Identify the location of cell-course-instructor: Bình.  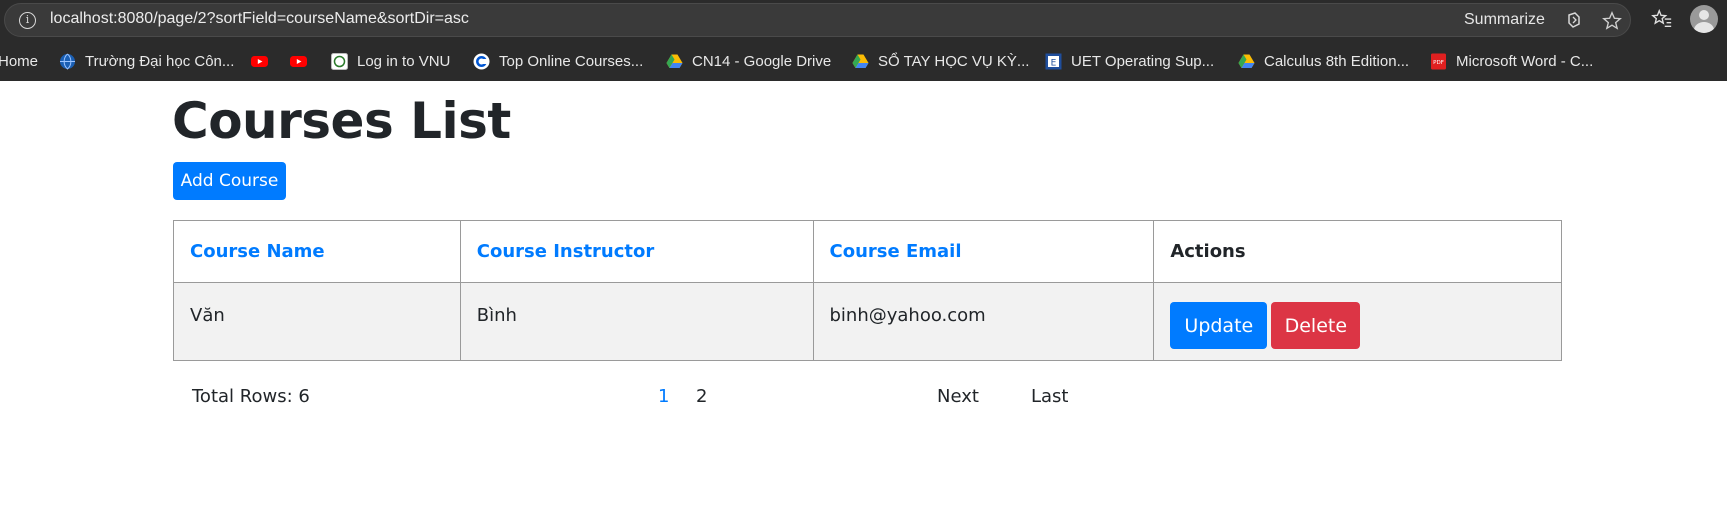
(636, 321).